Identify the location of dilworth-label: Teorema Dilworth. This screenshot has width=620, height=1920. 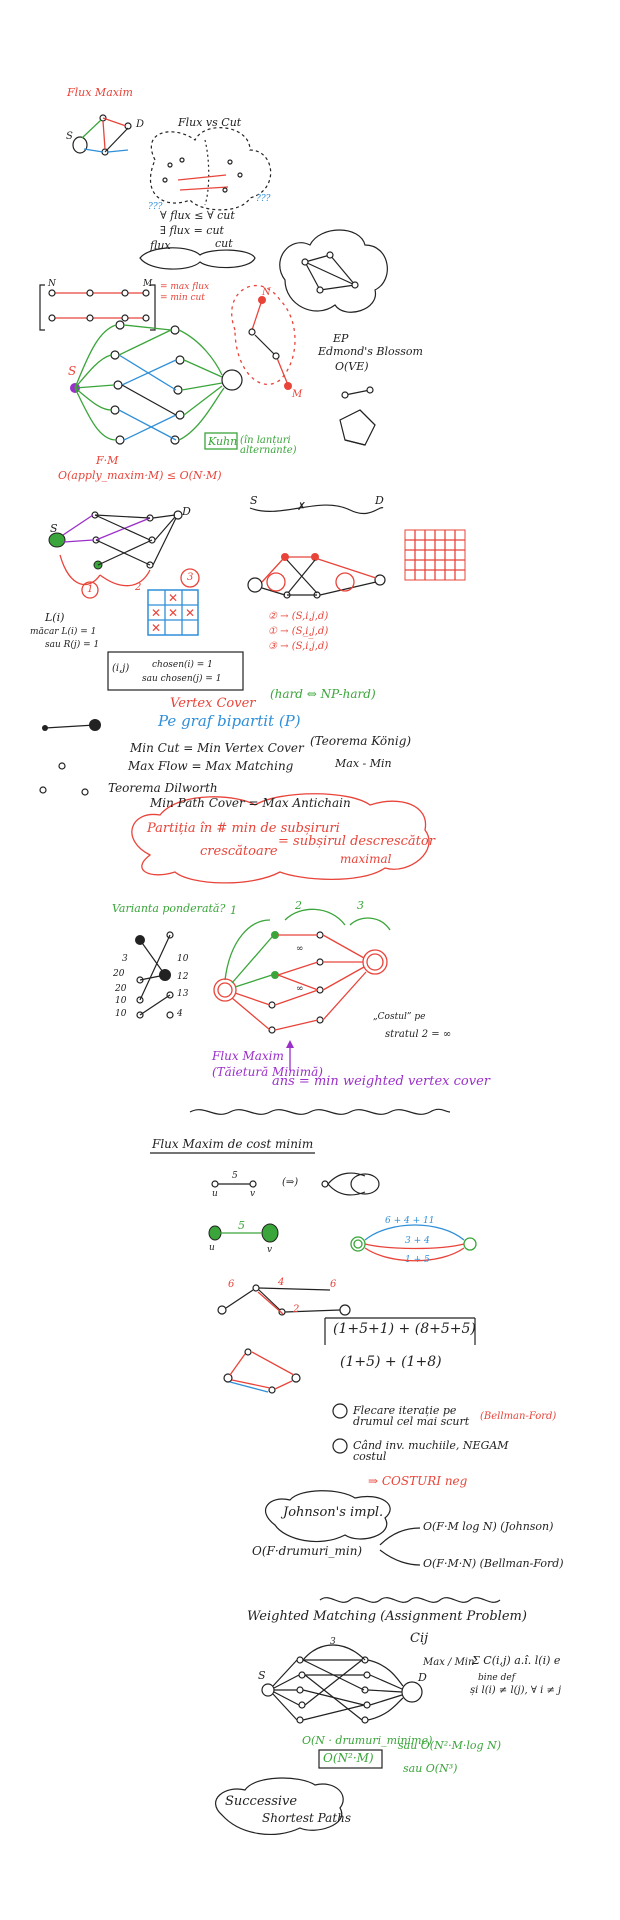
(163, 788).